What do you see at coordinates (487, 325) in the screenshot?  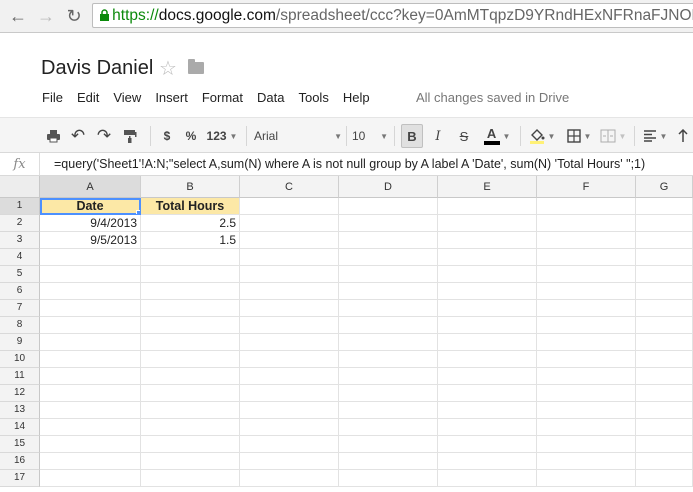 I see `cell-e8` at bounding box center [487, 325].